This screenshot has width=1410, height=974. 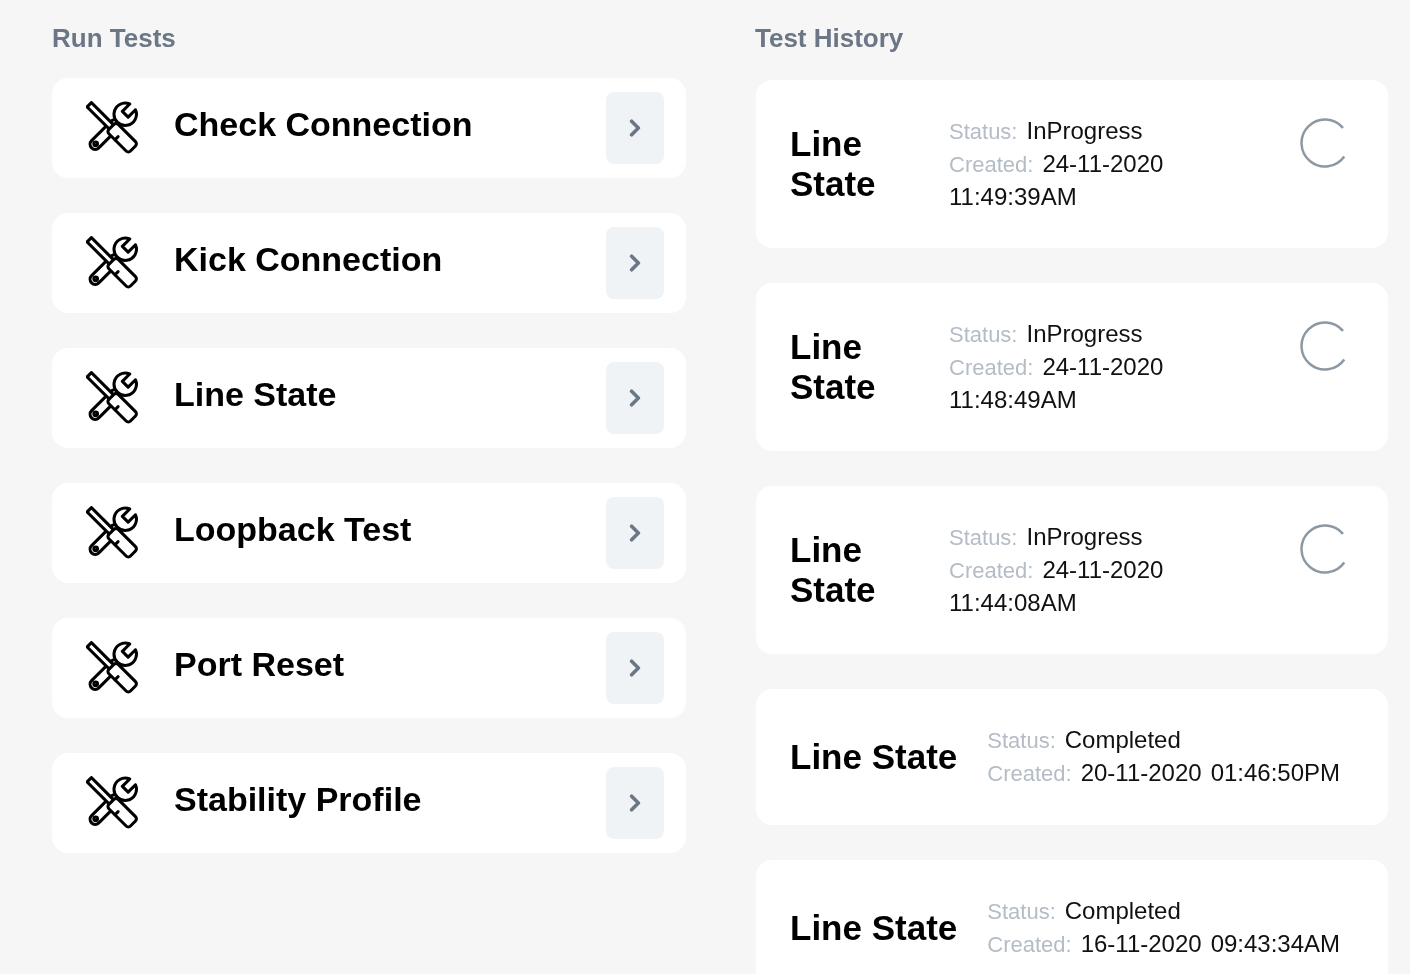 I want to click on created-time: 09:43:34AM, so click(x=1275, y=944).